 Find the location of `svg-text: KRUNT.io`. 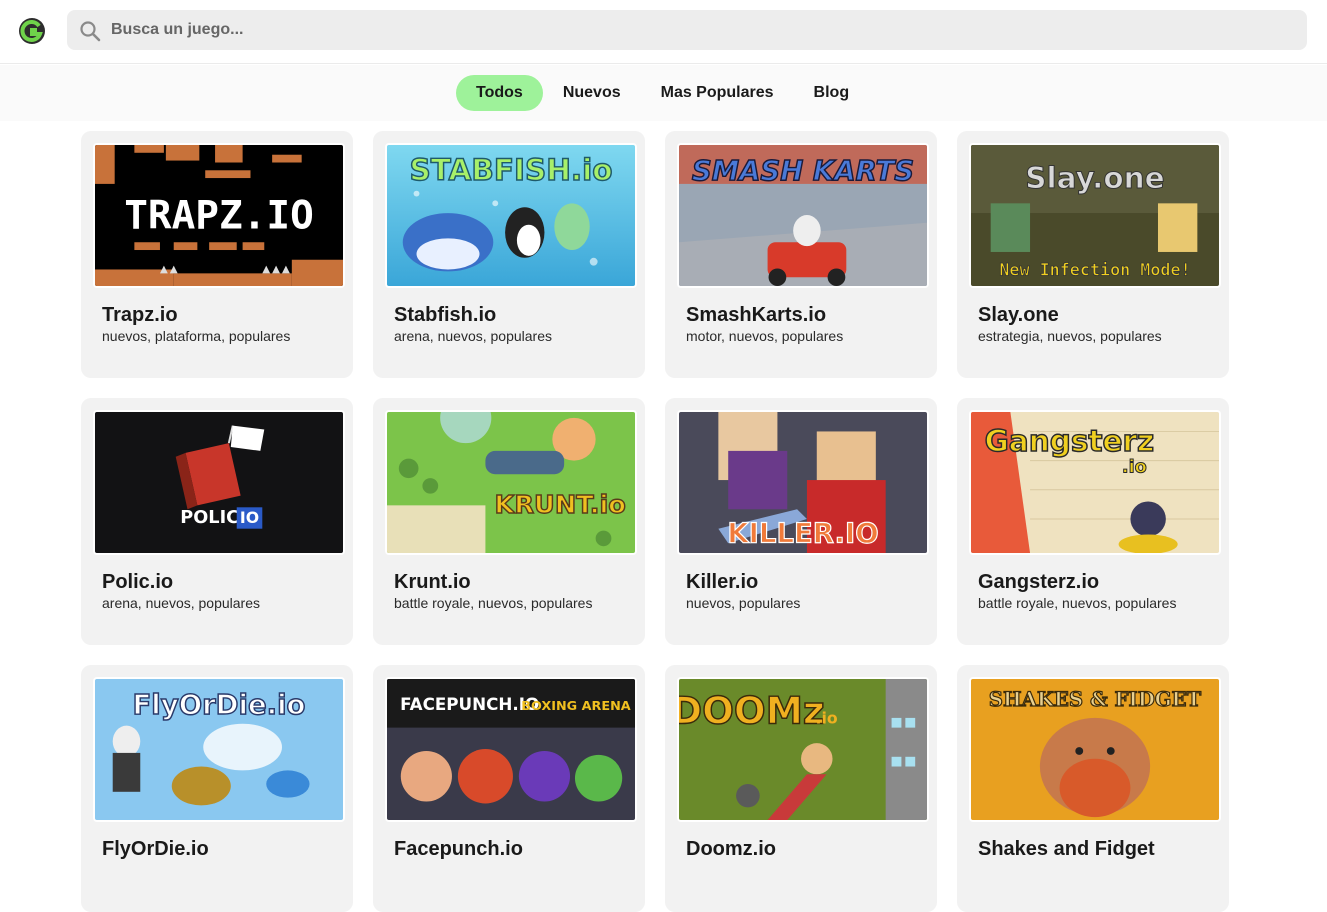

svg-text: KRUNT.io is located at coordinates (560, 504).